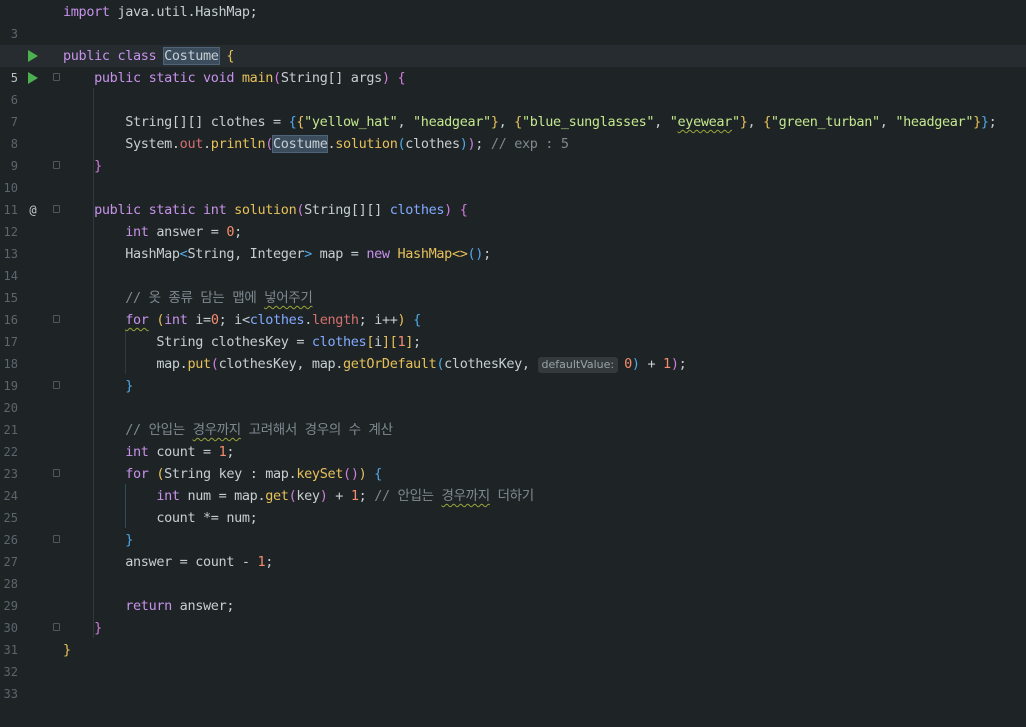  I want to click on code-text: // 옷 종류 담는 맵에 넣어주기, so click(219, 298).